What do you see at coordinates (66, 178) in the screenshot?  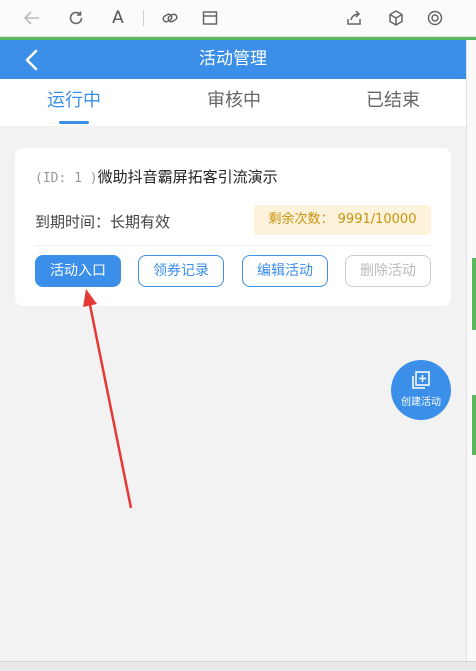 I see `activity-id: (ID: 1 )` at bounding box center [66, 178].